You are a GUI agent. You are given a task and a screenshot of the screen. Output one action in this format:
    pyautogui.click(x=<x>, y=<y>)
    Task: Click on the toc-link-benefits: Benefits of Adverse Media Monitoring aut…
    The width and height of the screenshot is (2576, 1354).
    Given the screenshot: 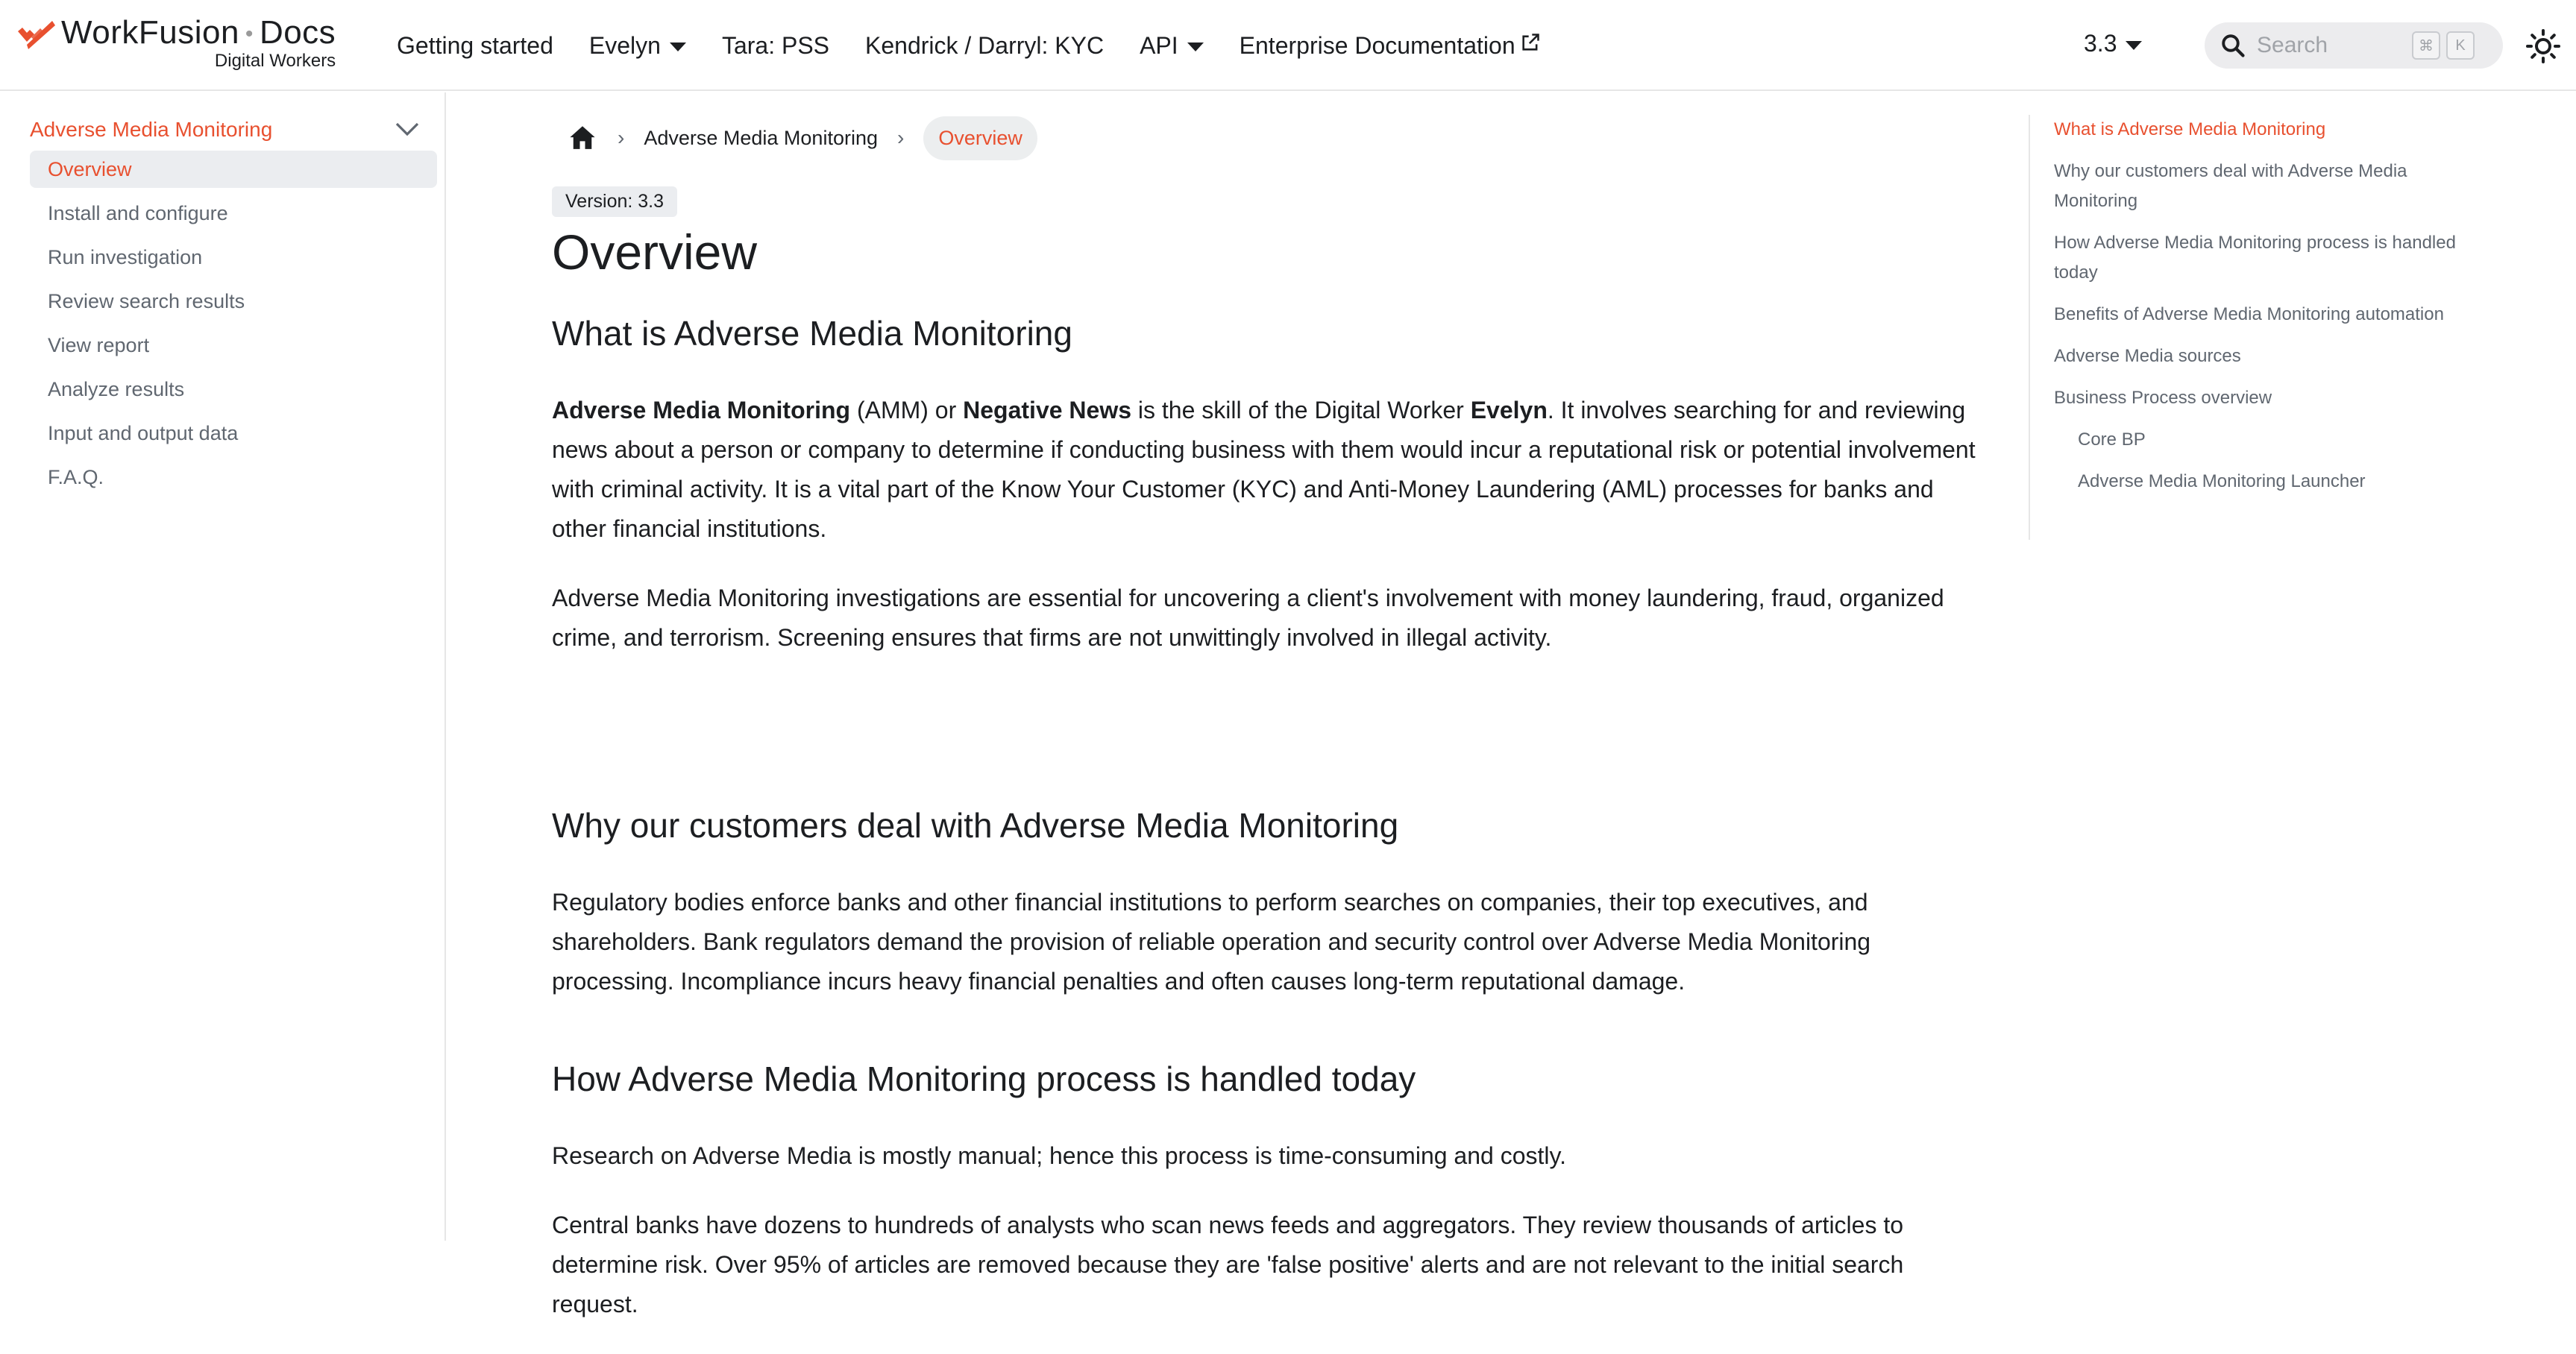 What is the action you would take?
    pyautogui.click(x=2263, y=315)
    